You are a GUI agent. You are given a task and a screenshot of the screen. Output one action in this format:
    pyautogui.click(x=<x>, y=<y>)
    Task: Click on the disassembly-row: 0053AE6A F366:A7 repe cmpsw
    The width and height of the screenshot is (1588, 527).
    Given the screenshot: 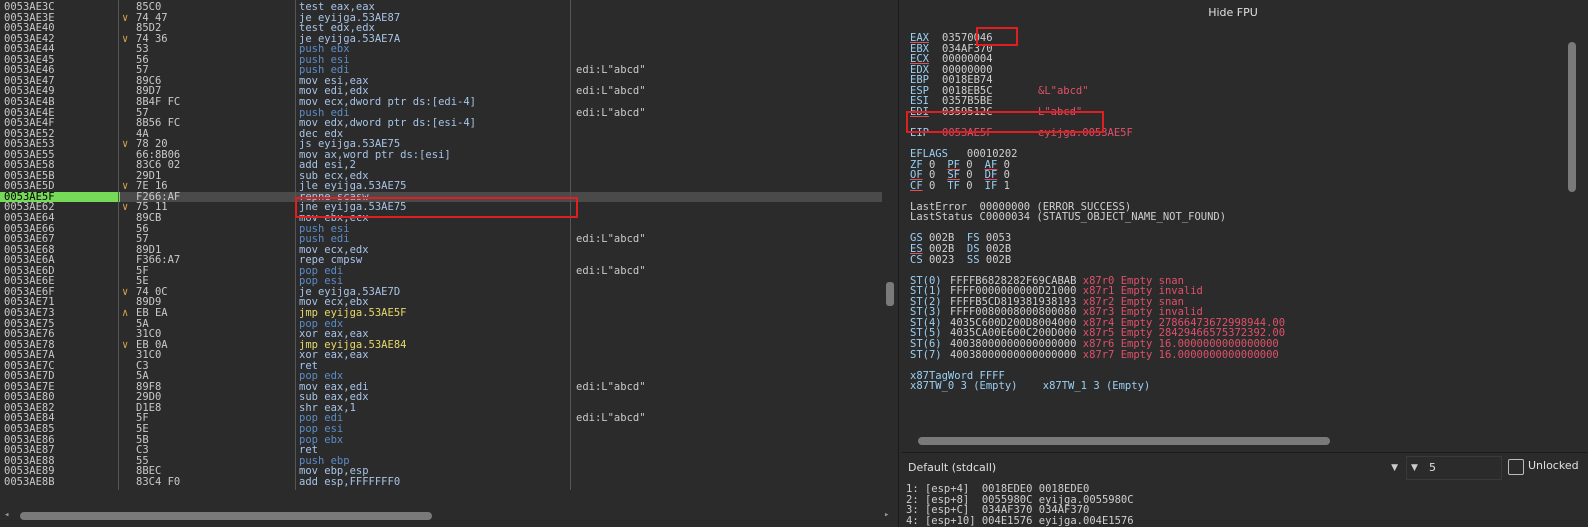 What is the action you would take?
    pyautogui.click(x=441, y=260)
    